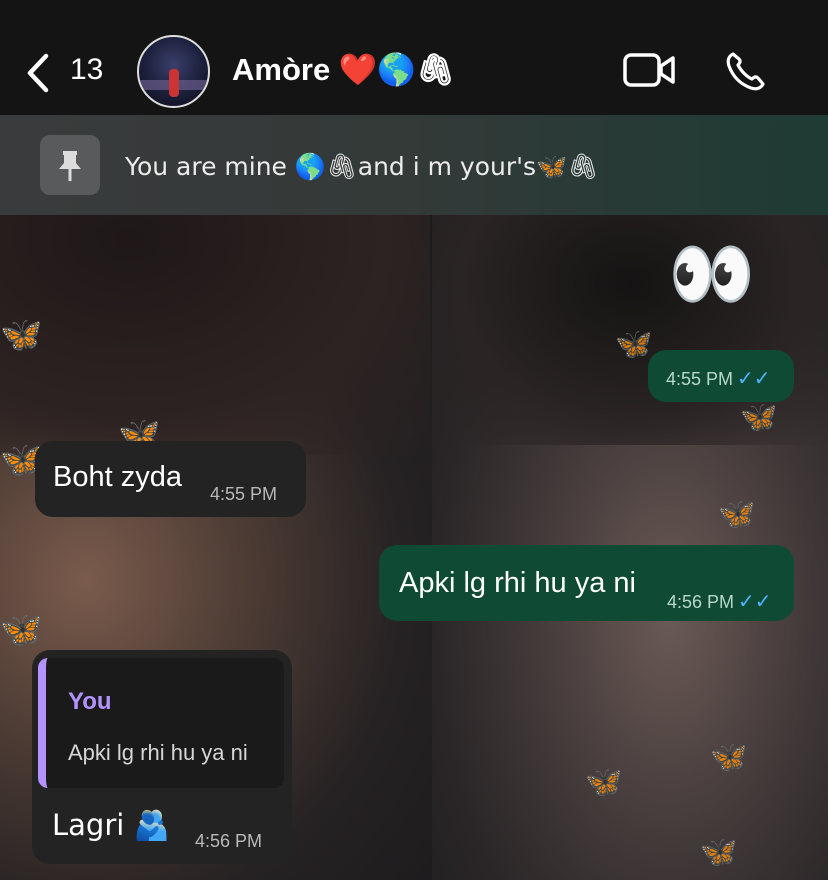  I want to click on message-outgoing: Apki lg rhi hu ya ni 4:56 PM ✓✓, so click(586, 583).